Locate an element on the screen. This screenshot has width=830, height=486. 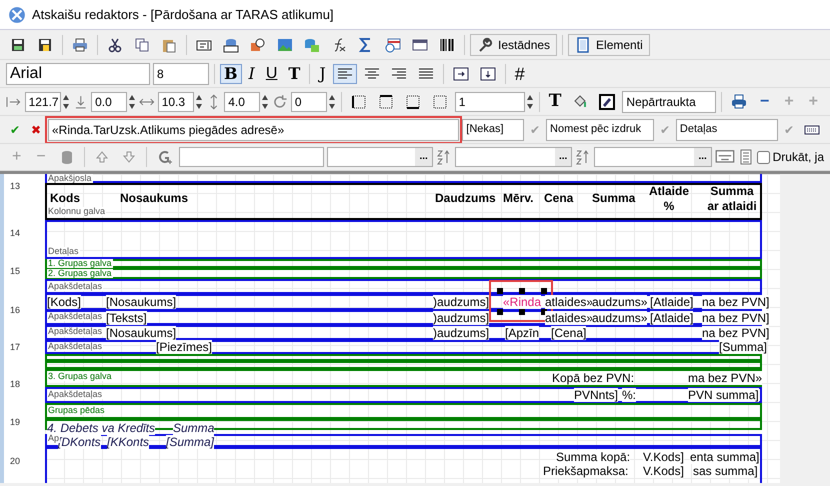
empty-field is located at coordinates (251, 157).